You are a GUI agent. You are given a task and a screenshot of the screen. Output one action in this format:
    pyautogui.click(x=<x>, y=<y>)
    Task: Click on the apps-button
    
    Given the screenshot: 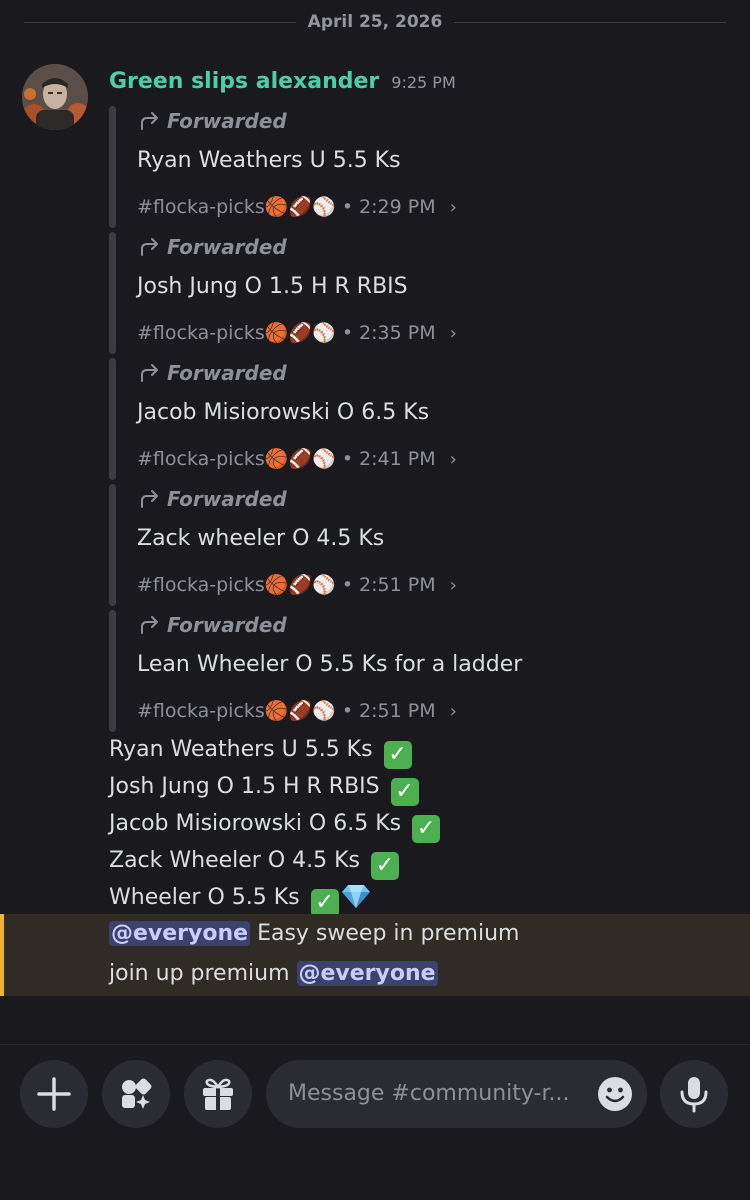 What is the action you would take?
    pyautogui.click(x=136, y=1094)
    